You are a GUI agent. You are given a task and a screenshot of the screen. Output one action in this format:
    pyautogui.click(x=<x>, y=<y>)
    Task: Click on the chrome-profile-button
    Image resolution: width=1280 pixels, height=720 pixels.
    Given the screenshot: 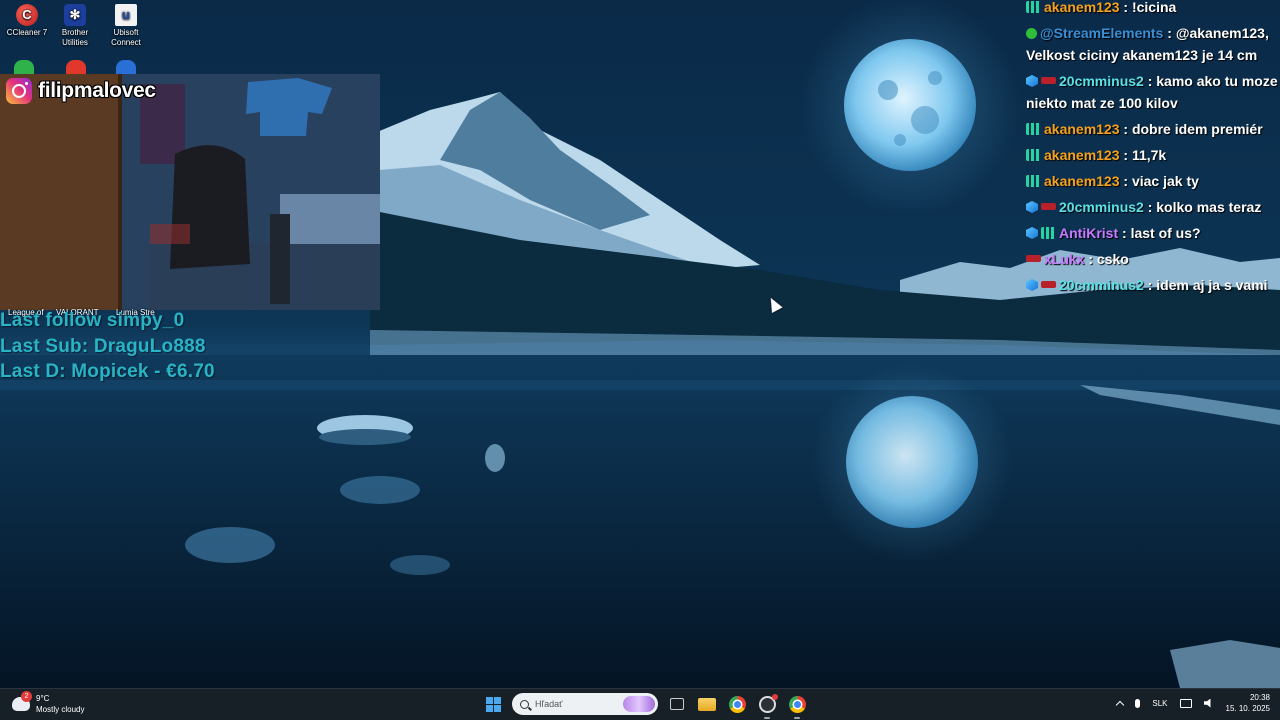 What is the action you would take?
    pyautogui.click(x=797, y=706)
    